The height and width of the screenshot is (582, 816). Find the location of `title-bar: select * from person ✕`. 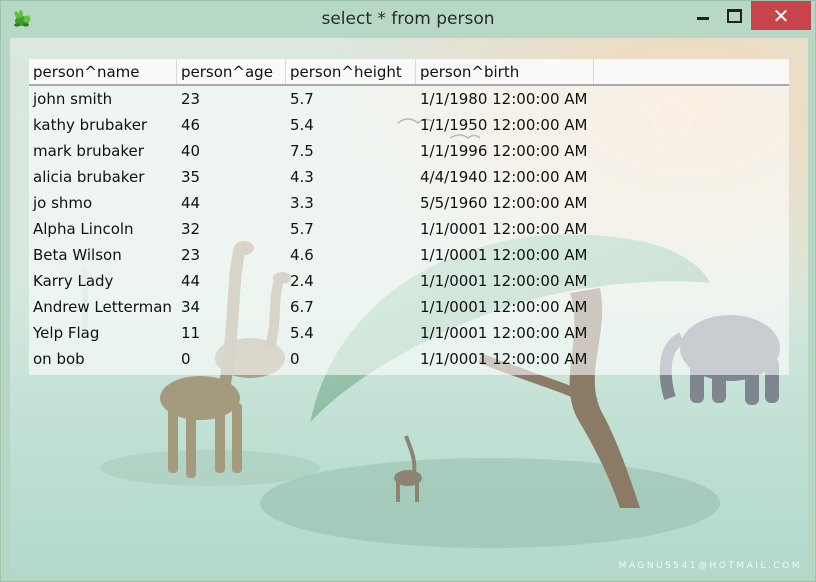

title-bar: select * from person ✕ is located at coordinates (408, 19).